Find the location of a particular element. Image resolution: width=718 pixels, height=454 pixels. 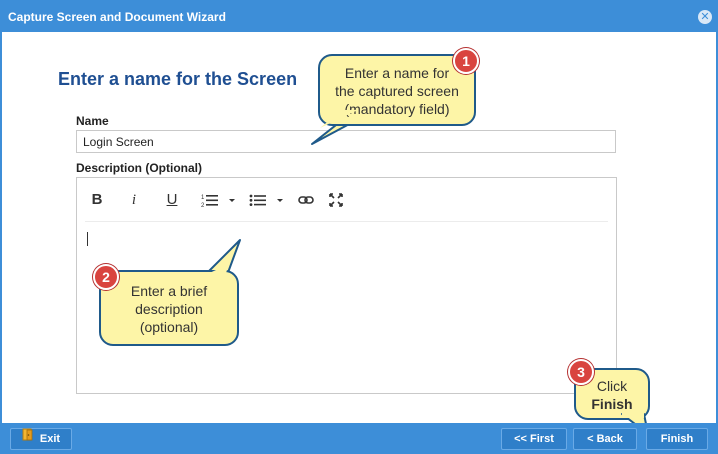

page-title: Enter a name for the Screen is located at coordinates (178, 79).